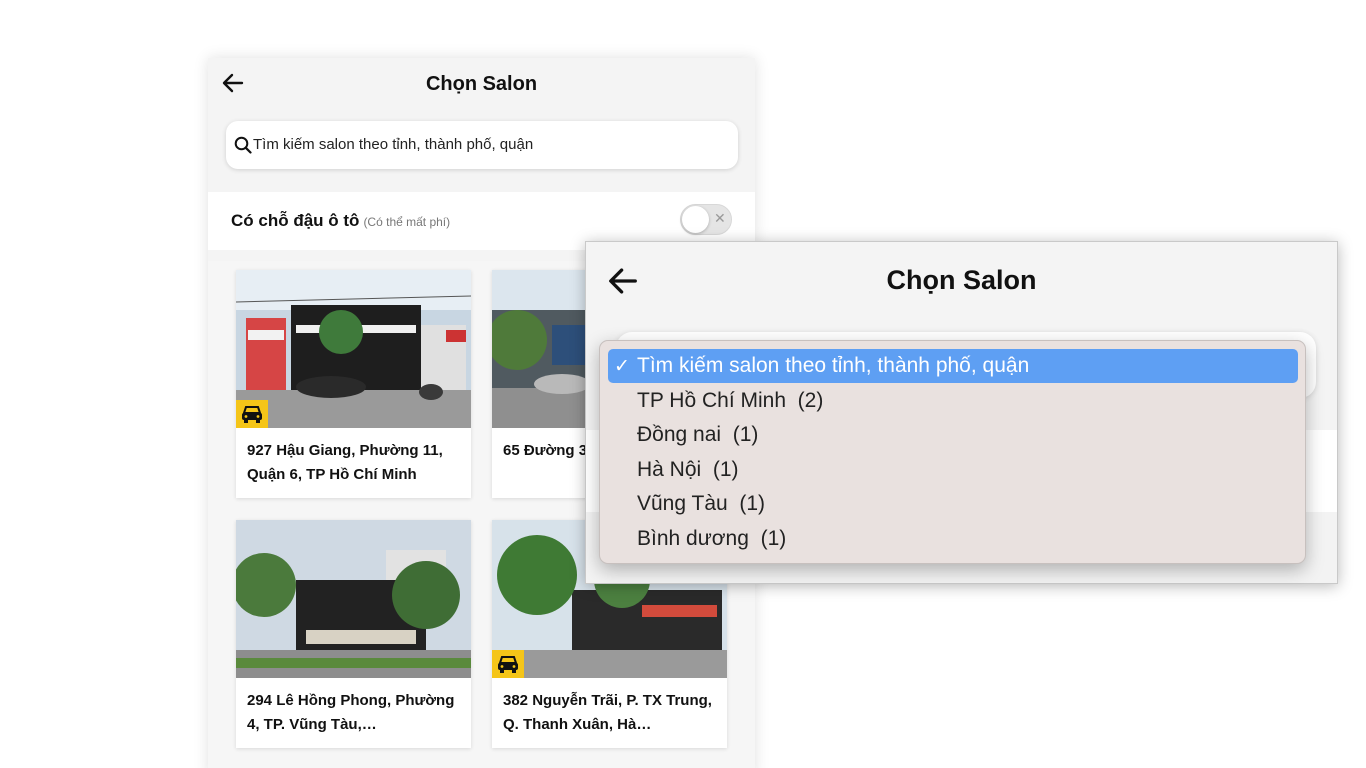  I want to click on toggle-knob, so click(695, 219).